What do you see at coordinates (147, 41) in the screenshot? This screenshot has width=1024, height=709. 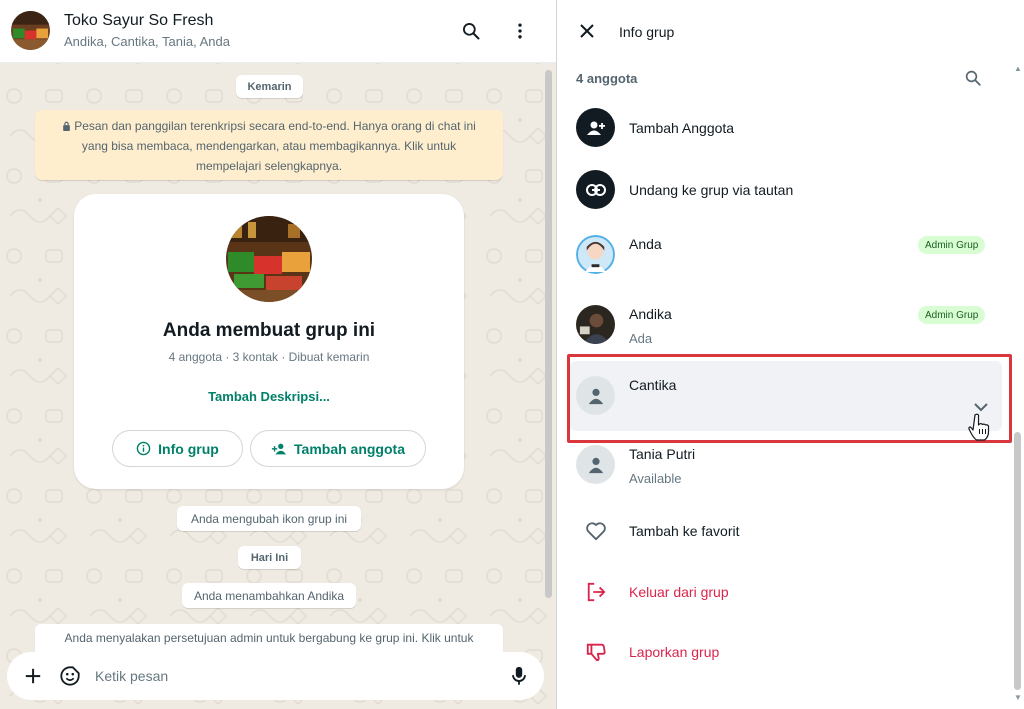 I see `chat-participants: Andika, Cantika, Tania, Anda` at bounding box center [147, 41].